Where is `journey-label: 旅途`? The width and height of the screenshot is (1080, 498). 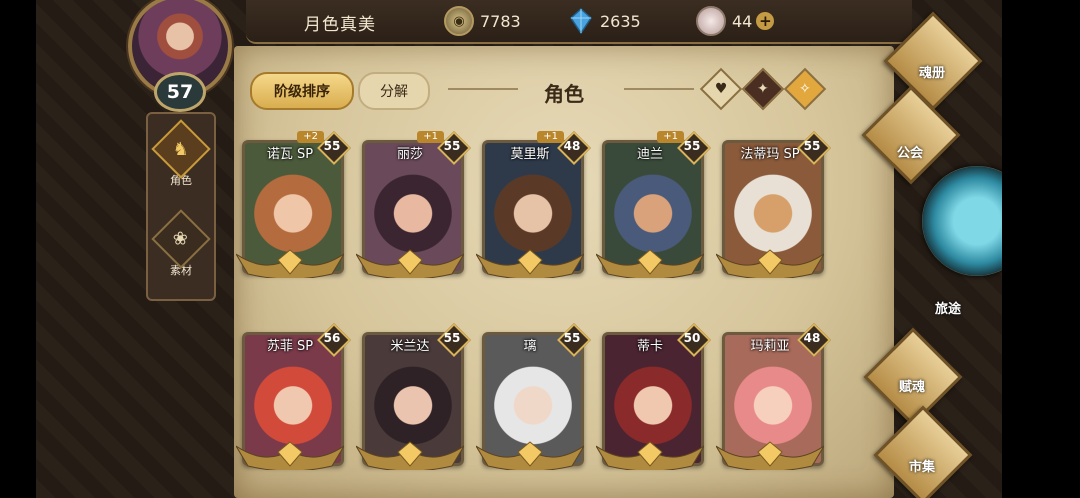
journey-label: 旅途 is located at coordinates (947, 309).